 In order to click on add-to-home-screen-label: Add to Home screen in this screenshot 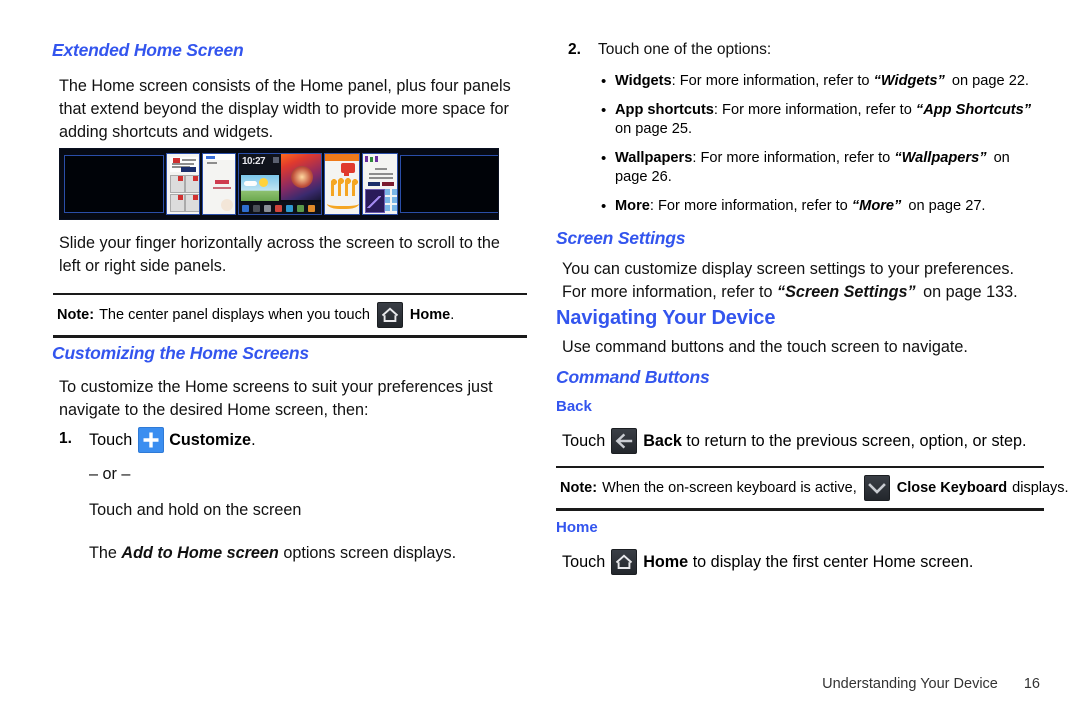, I will do `click(200, 553)`.